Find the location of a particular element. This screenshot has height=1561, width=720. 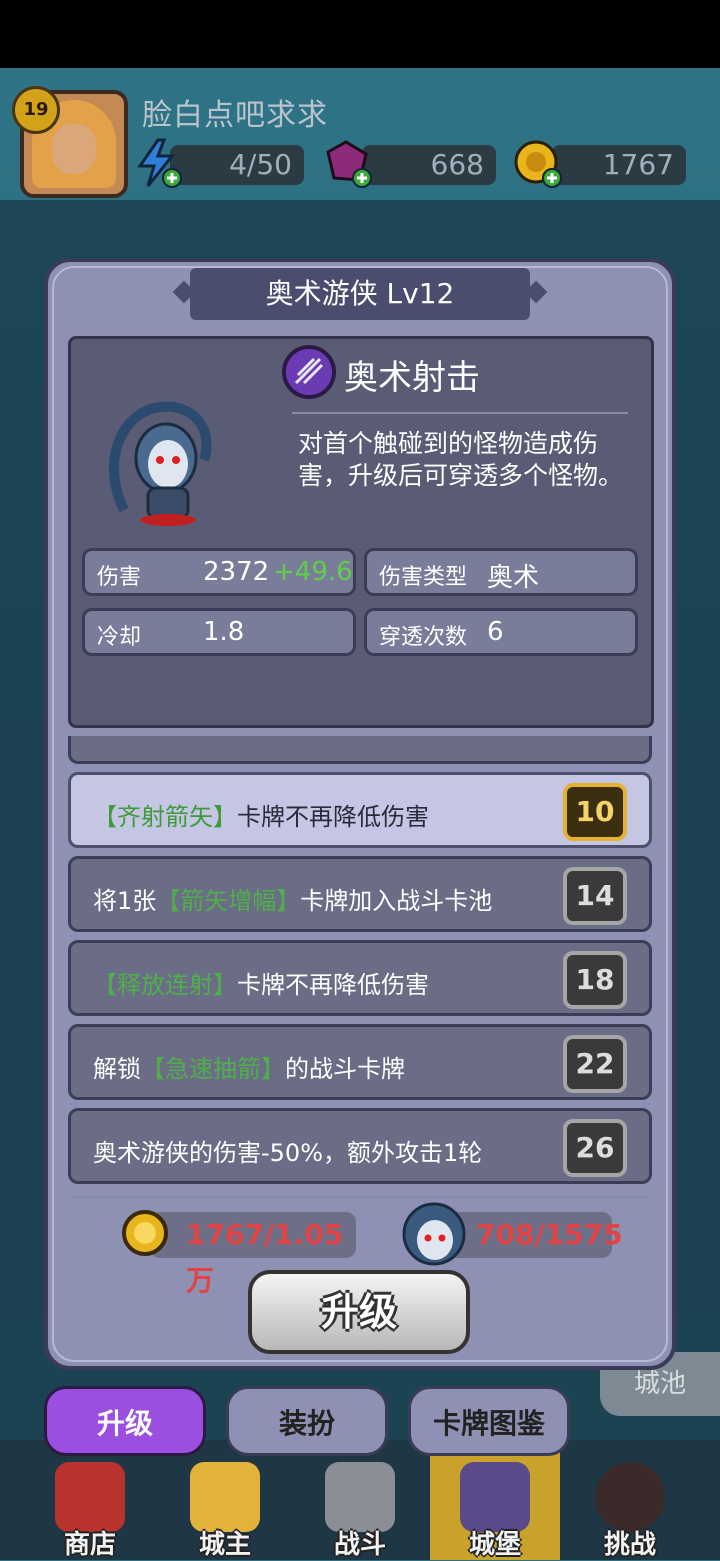

perk-row: 将1张【箭矢增幅】卡牌加入战斗卡池 14 is located at coordinates (360, 894).